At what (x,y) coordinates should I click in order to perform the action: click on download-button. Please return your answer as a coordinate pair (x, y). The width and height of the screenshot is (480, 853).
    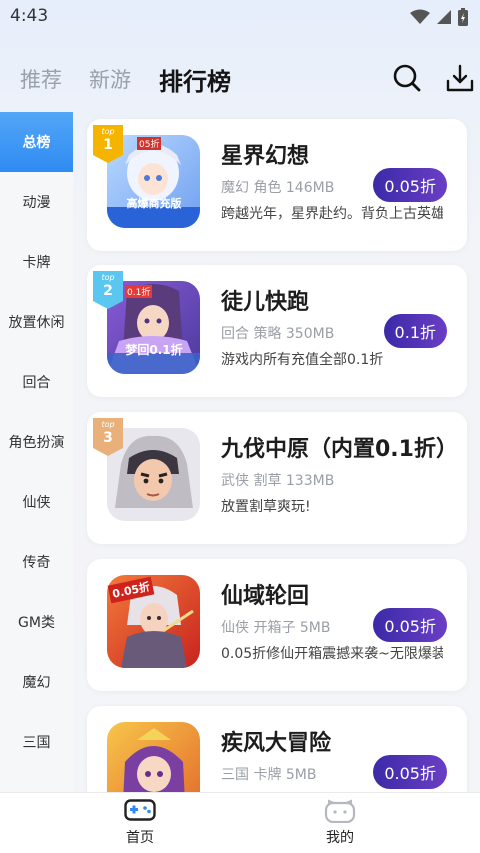
    Looking at the image, I should click on (460, 78).